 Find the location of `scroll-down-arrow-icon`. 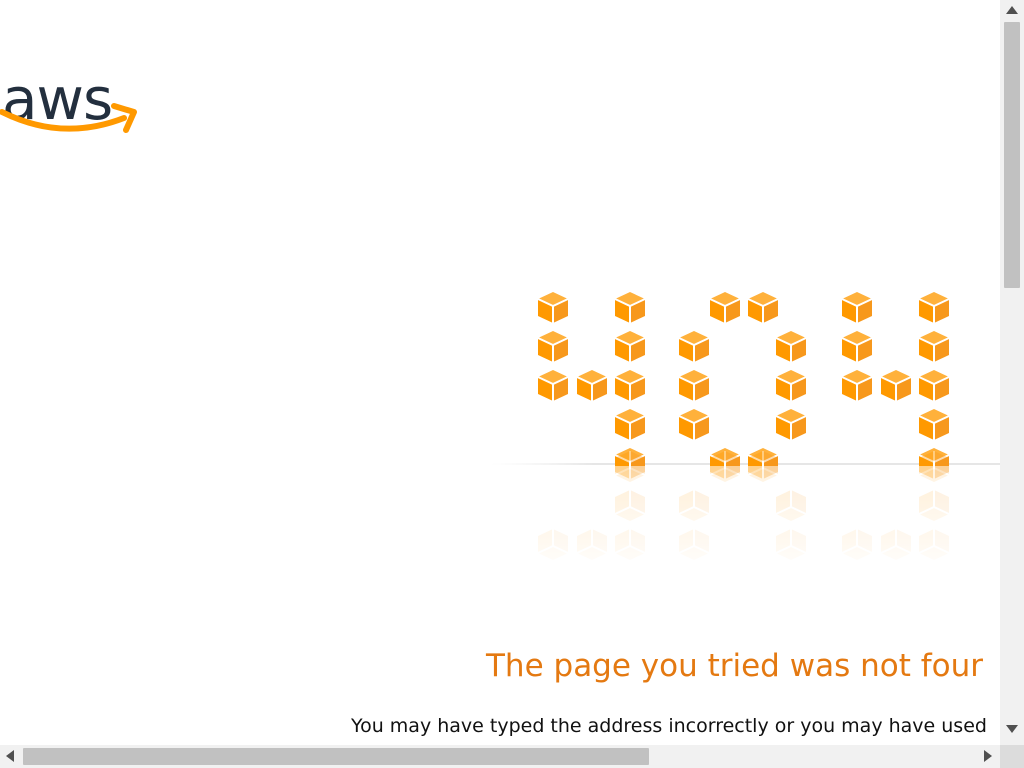

scroll-down-arrow-icon is located at coordinates (1012, 729).